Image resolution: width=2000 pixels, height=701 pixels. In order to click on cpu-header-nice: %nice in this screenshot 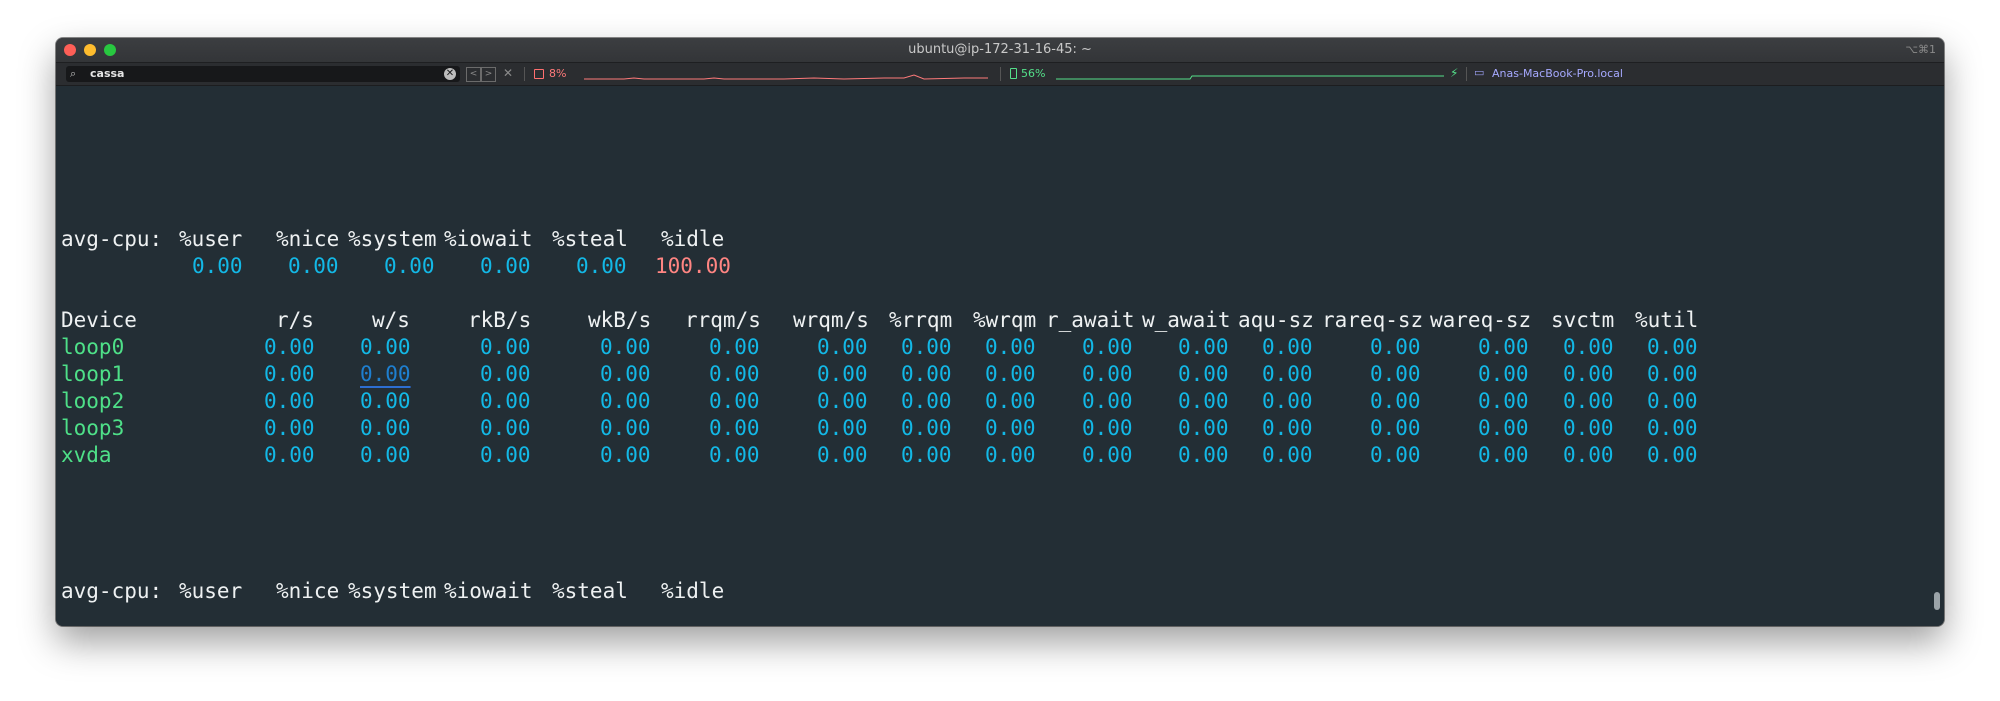, I will do `click(308, 591)`.